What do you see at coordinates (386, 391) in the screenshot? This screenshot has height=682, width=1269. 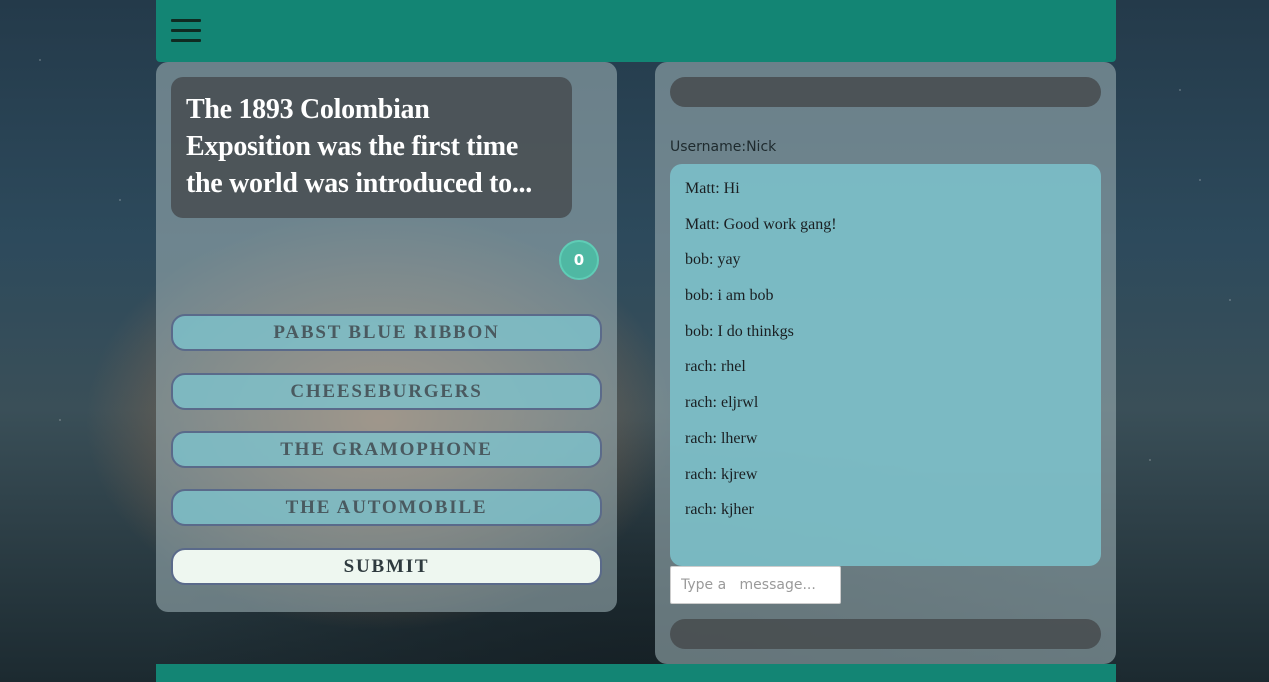 I see `answer-option-2: Cheeseburgers` at bounding box center [386, 391].